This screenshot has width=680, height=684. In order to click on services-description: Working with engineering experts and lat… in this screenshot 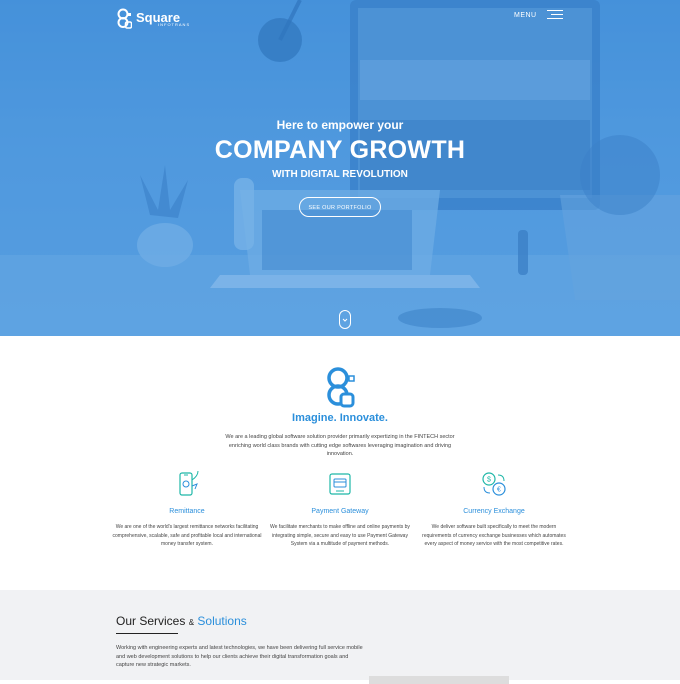, I will do `click(239, 656)`.